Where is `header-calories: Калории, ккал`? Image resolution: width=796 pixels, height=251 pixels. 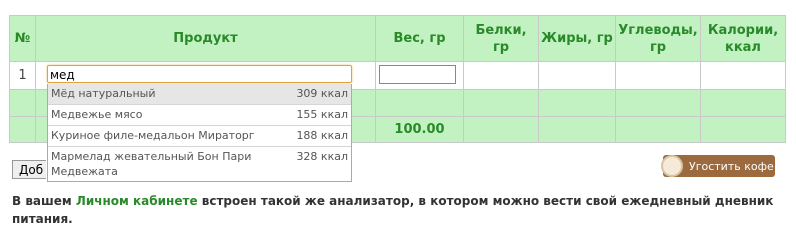 header-calories: Калории, ккал is located at coordinates (743, 38).